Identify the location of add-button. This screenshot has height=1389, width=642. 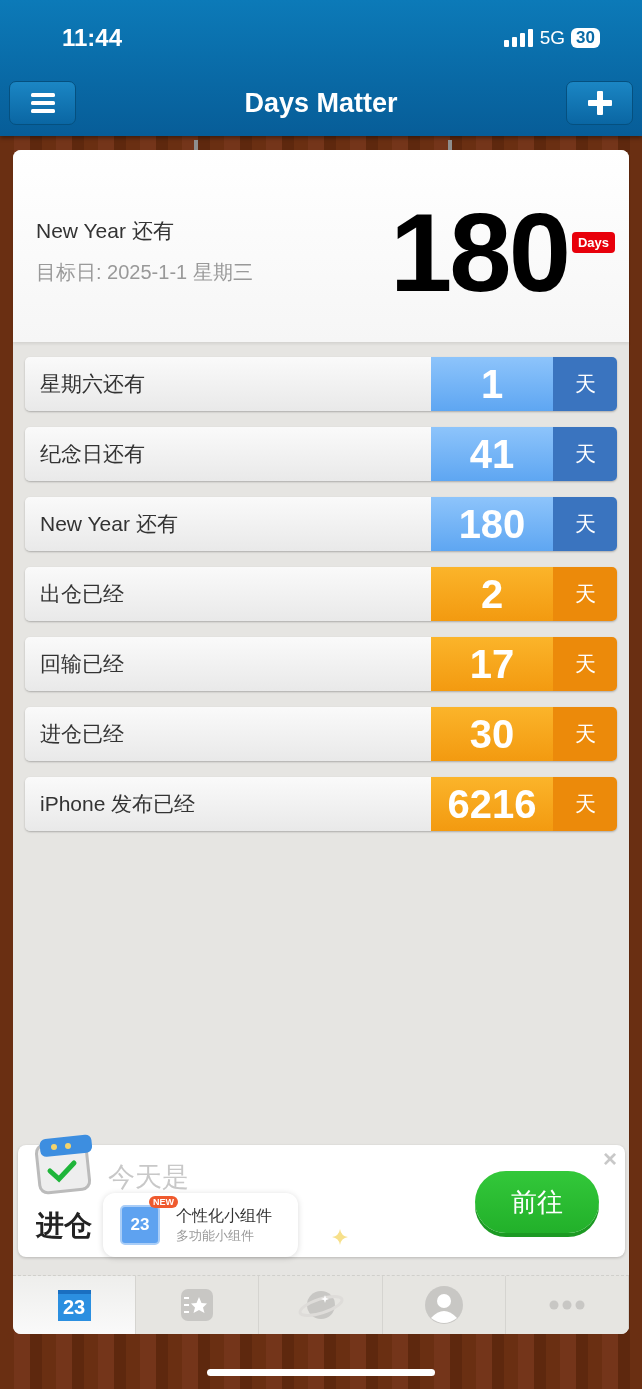
(599, 103).